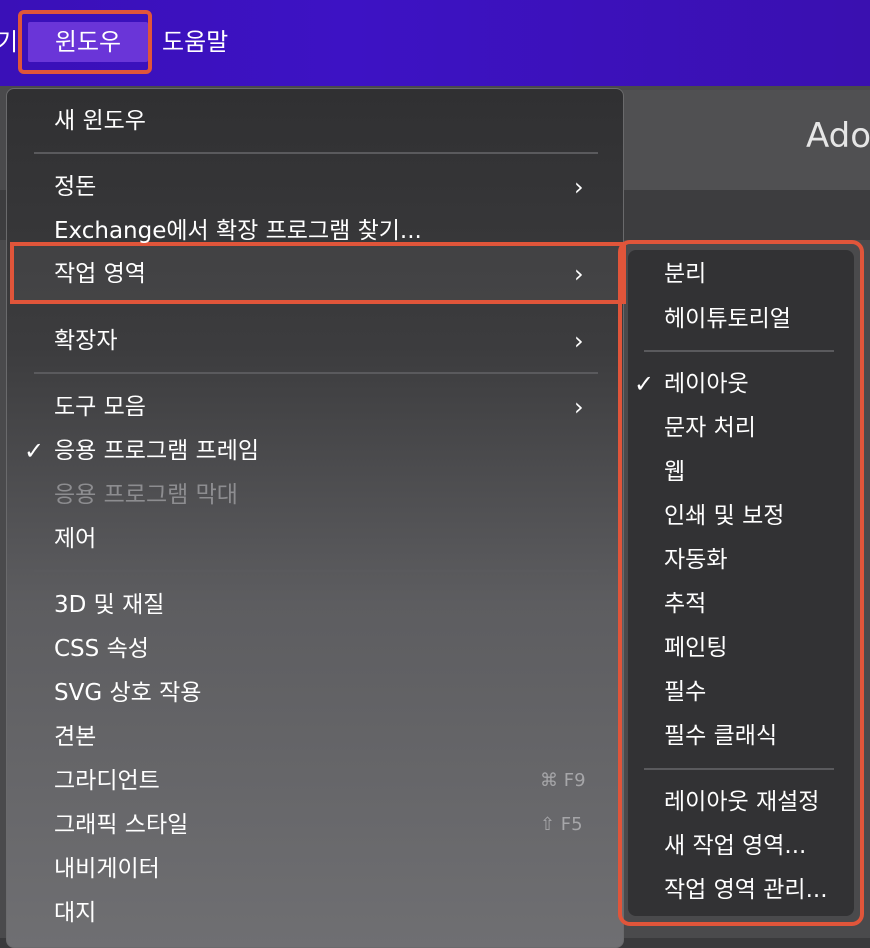 Image resolution: width=870 pixels, height=948 pixels. I want to click on graphic-styles-shortcut: ⇧ F5, so click(561, 824).